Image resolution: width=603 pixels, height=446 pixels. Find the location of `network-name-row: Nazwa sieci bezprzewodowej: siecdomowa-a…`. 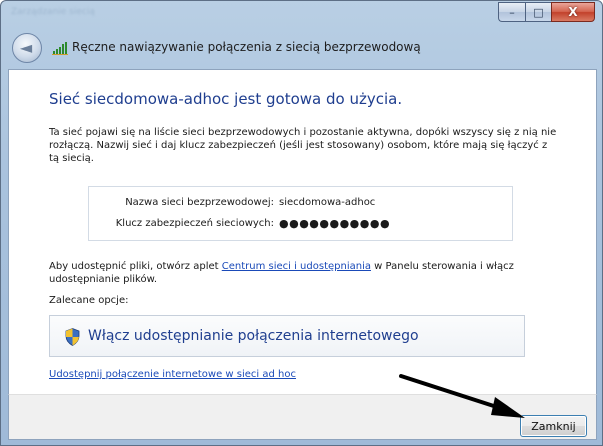

network-name-row: Nazwa sieci bezprzewodowej: siecdomowa-a… is located at coordinates (301, 205).